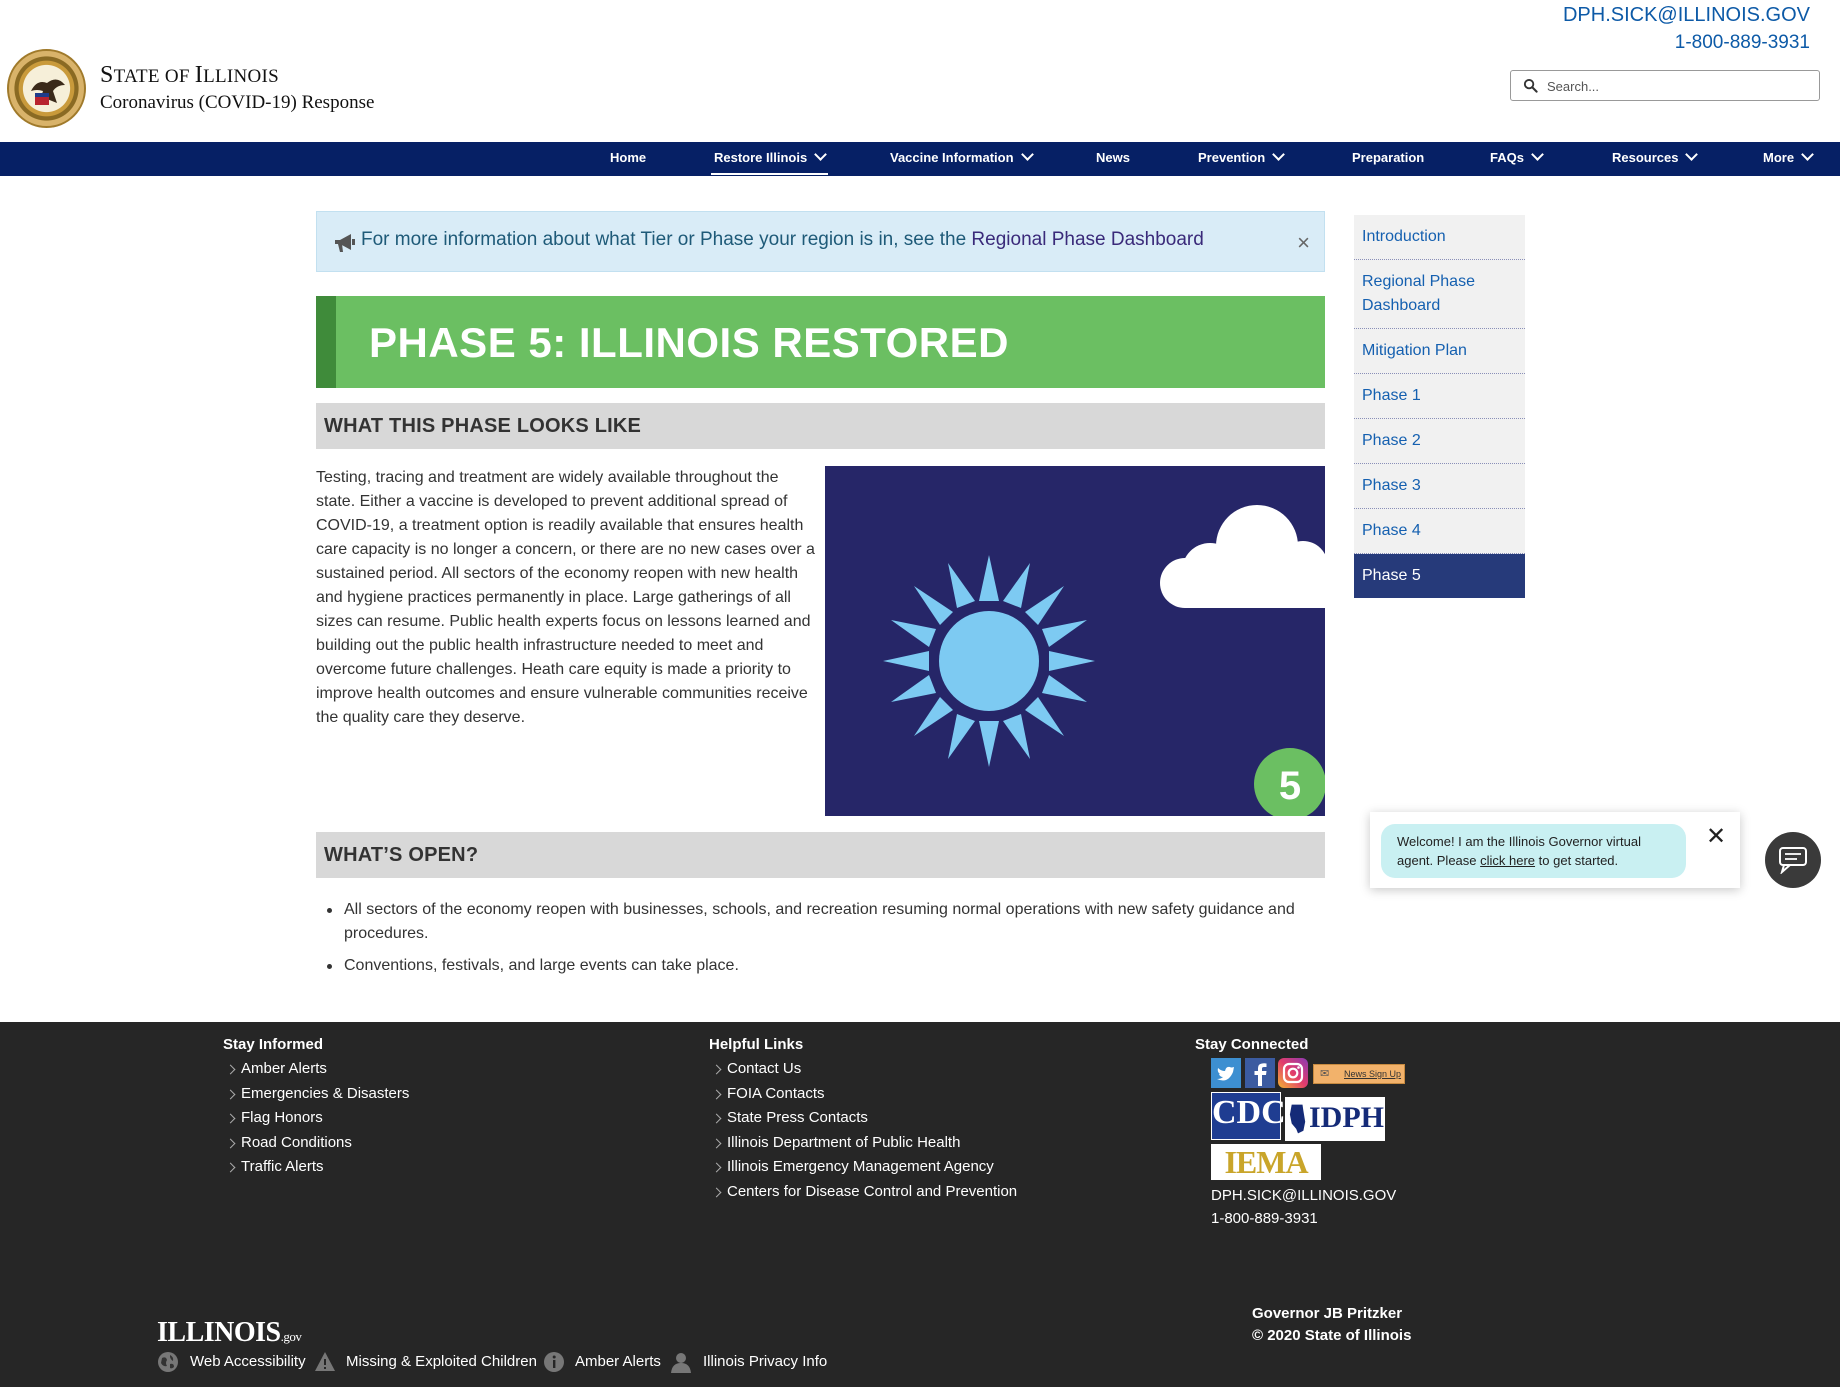 The width and height of the screenshot is (1840, 1387). I want to click on side-item-mitigation-plan: Mitigation Plan, so click(1439, 351).